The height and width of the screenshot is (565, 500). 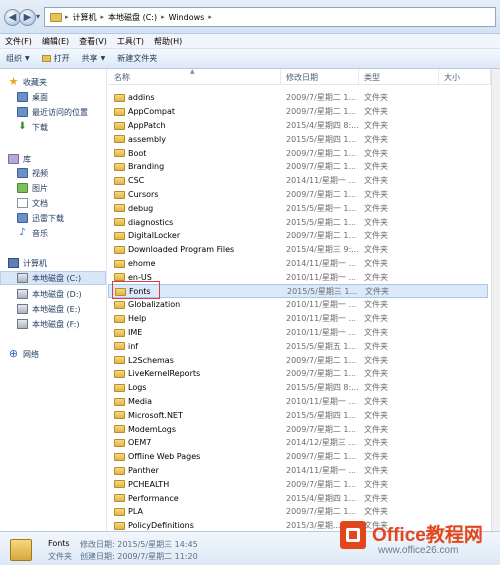 What do you see at coordinates (298, 153) in the screenshot?
I see `table-row: Boot 2009/7/星期二 1... 文件夹` at bounding box center [298, 153].